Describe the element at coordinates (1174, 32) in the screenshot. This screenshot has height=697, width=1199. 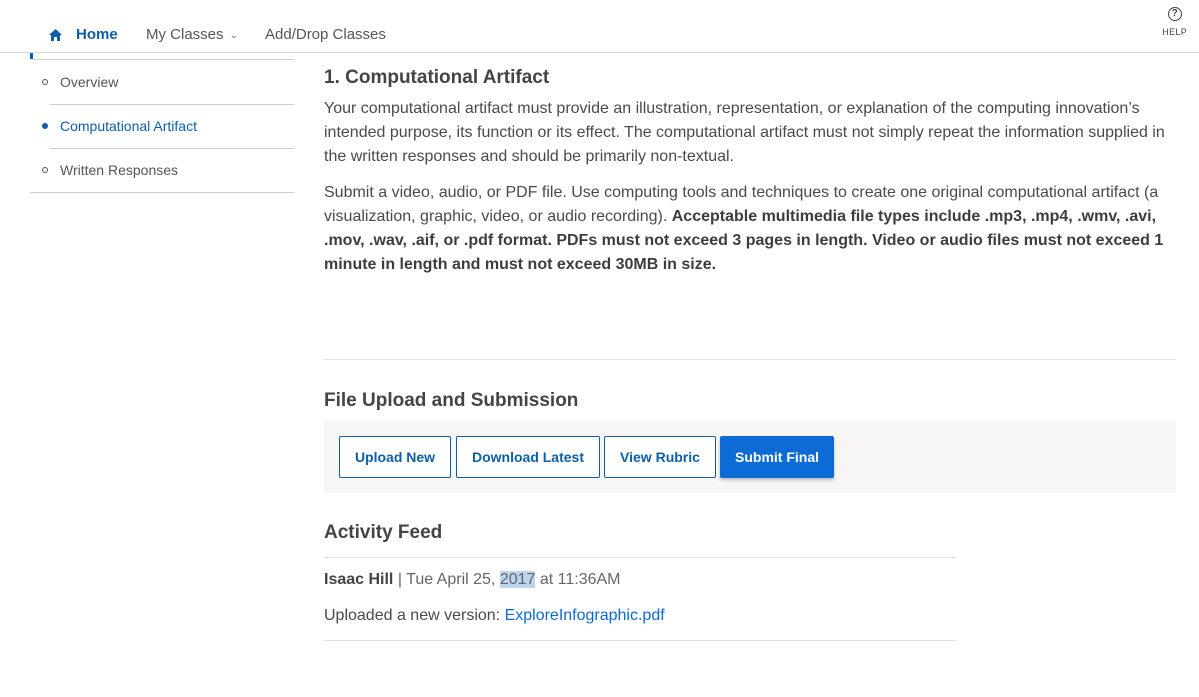
I see `help-label: HELP` at that location.